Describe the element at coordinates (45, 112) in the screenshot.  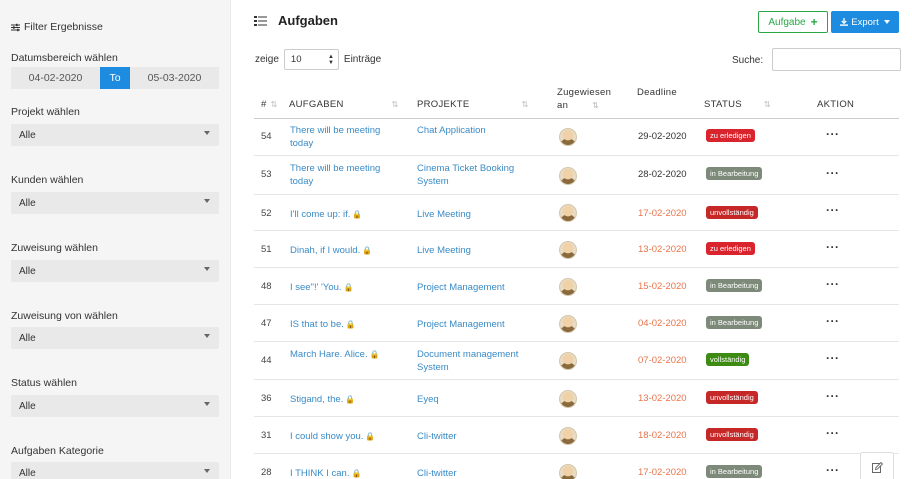
I see `project-filter-label: Projekt wählen` at that location.